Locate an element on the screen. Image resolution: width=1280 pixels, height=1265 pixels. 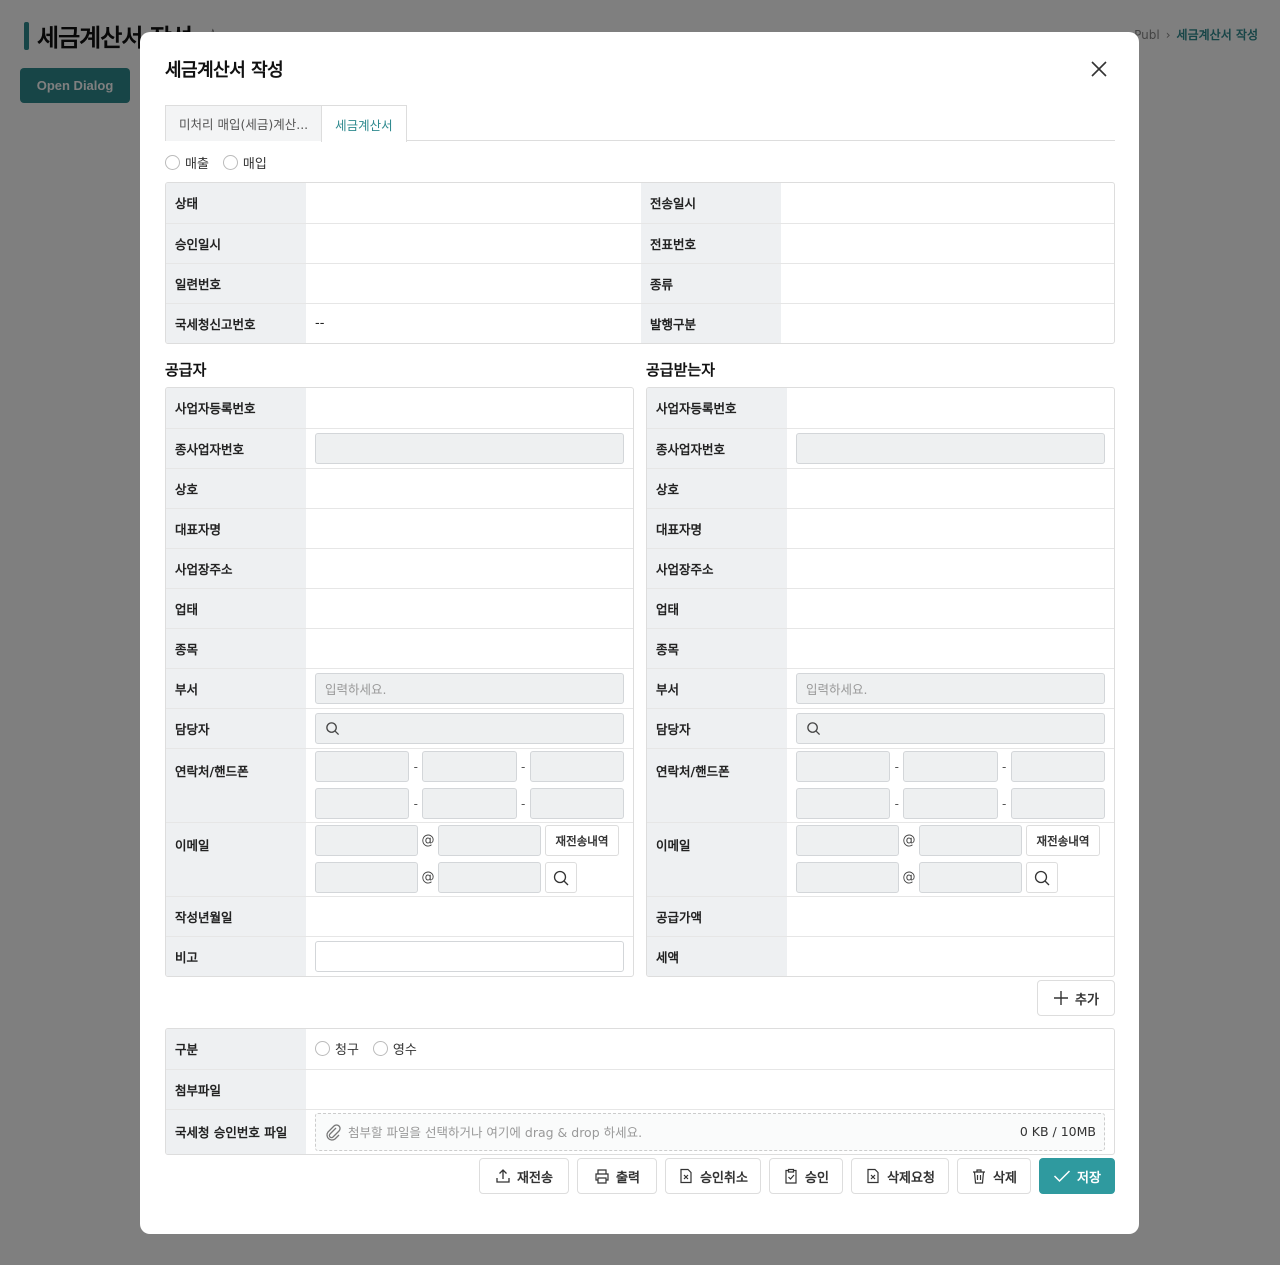
add-button-label: 추가 is located at coordinates (1087, 1000).